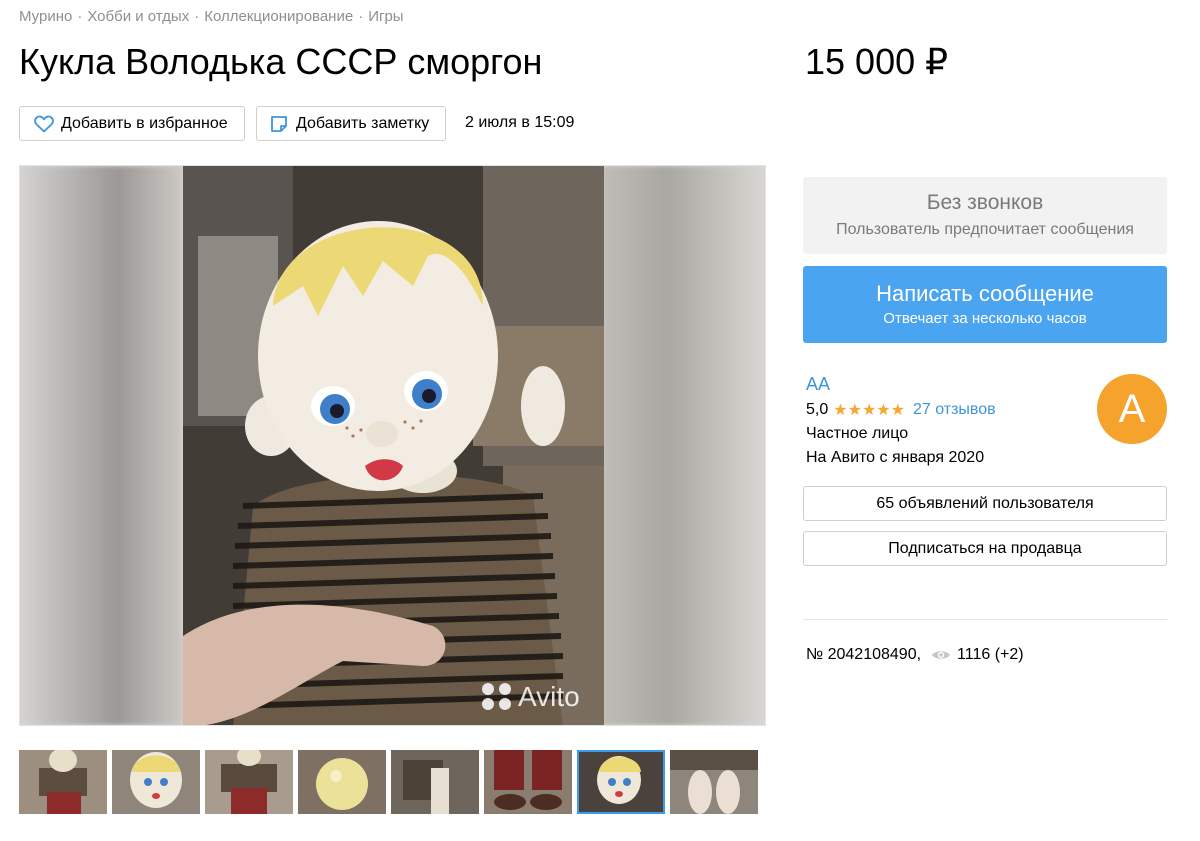  I want to click on no-calls-subtitle: Пользователь предпочитает сообщения, so click(985, 229).